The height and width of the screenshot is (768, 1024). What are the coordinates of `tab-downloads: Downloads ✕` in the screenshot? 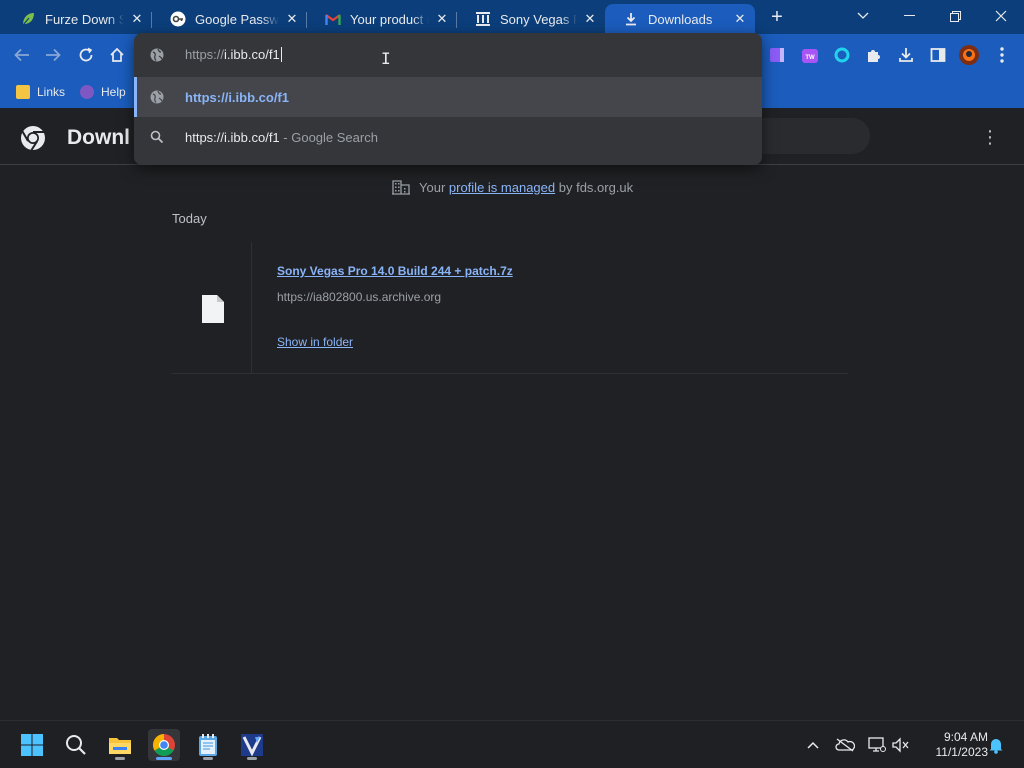 It's located at (680, 19).